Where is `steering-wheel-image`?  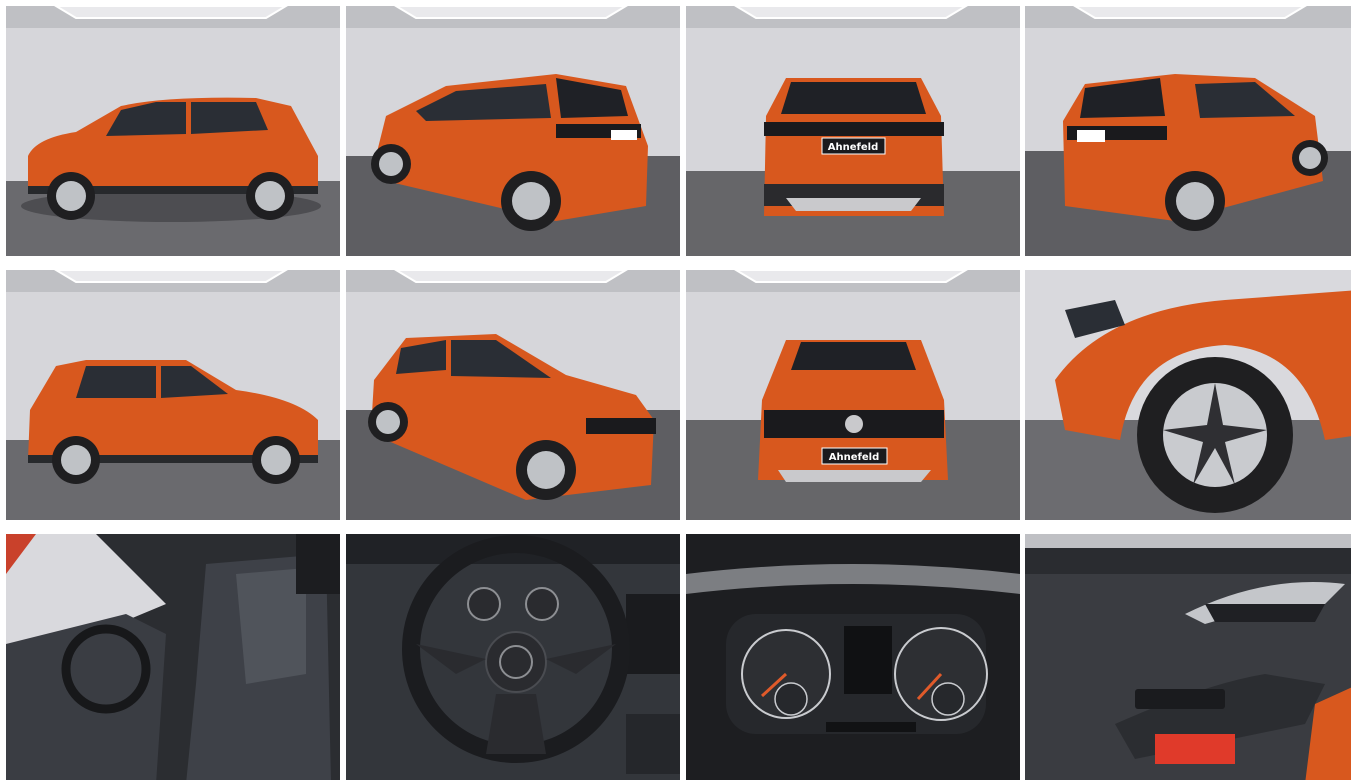 steering-wheel-image is located at coordinates (513, 657).